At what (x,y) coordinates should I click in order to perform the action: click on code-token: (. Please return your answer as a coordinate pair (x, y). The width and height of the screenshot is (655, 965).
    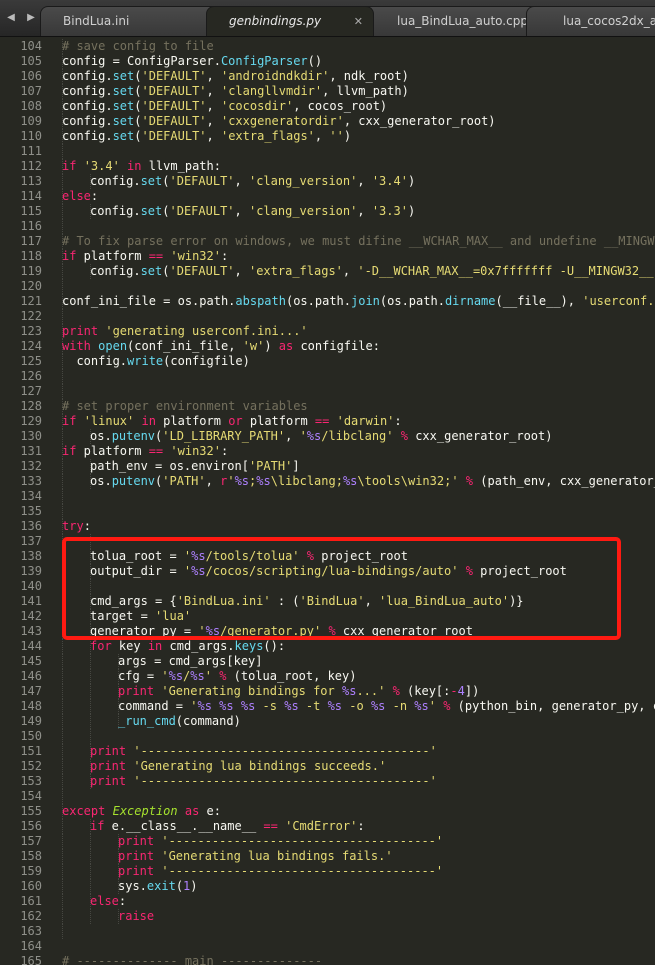
    Looking at the image, I should click on (138, 91).